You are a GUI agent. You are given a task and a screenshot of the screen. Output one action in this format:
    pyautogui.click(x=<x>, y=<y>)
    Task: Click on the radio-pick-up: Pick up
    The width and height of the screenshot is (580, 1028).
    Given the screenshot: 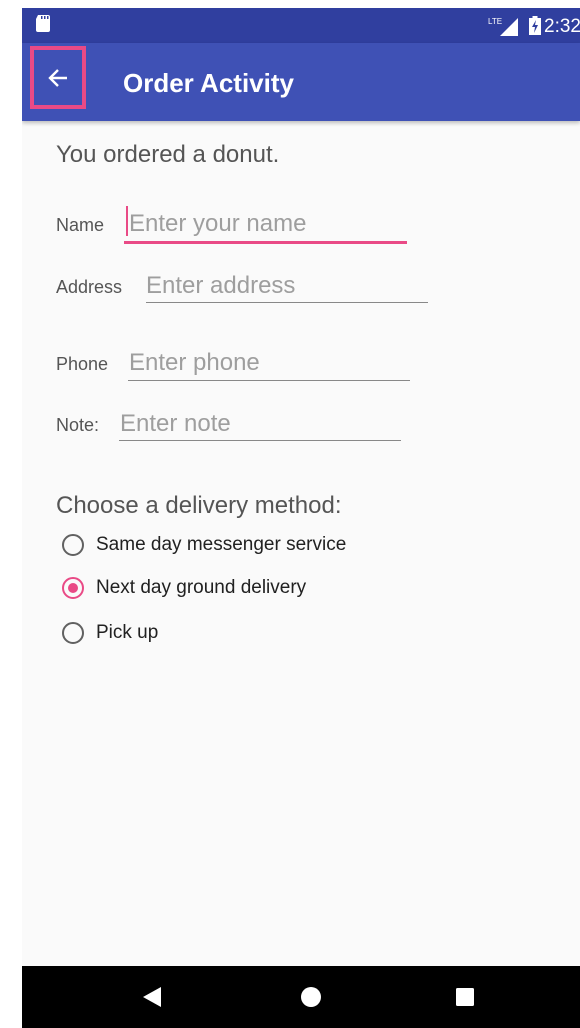 What is the action you would take?
    pyautogui.click(x=110, y=633)
    